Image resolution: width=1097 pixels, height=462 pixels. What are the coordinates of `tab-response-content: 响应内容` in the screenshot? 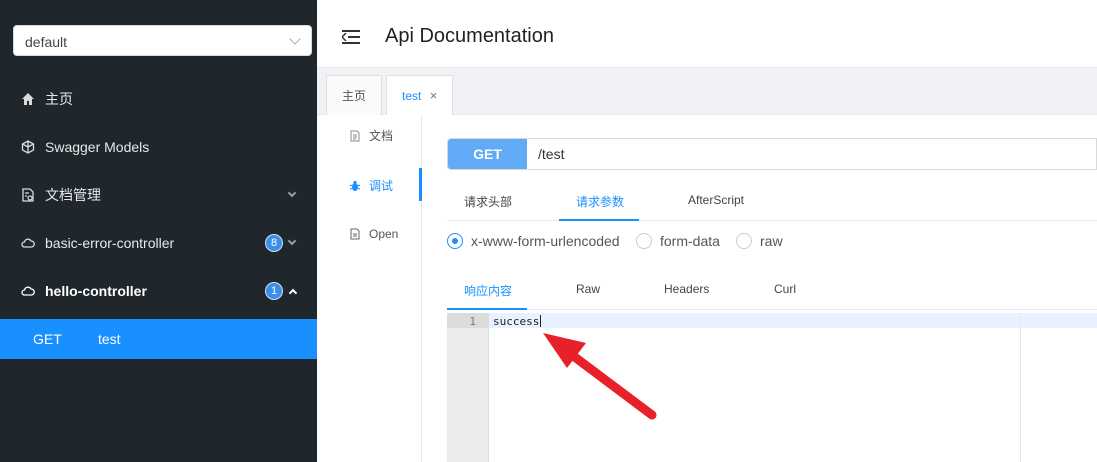 It's located at (488, 290).